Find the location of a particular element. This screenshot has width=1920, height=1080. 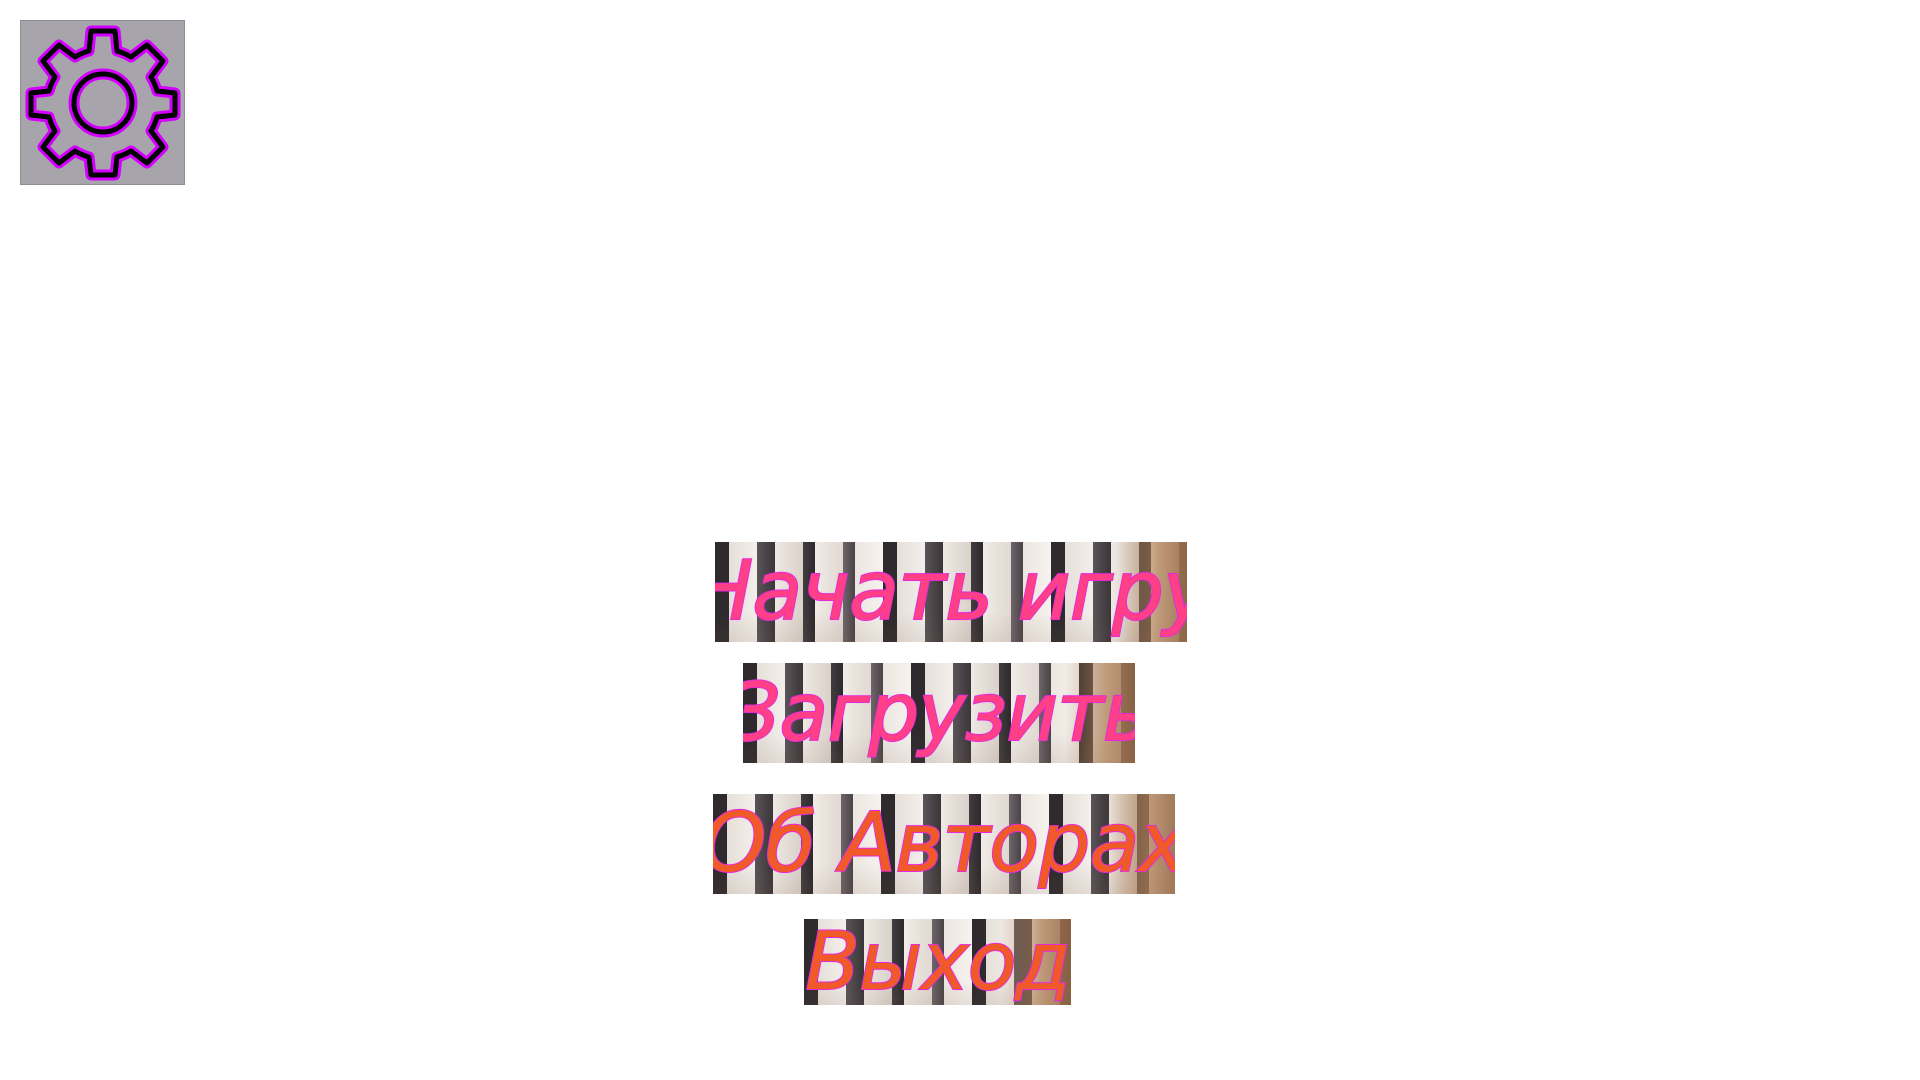

exit-label: Выход is located at coordinates (937, 962).